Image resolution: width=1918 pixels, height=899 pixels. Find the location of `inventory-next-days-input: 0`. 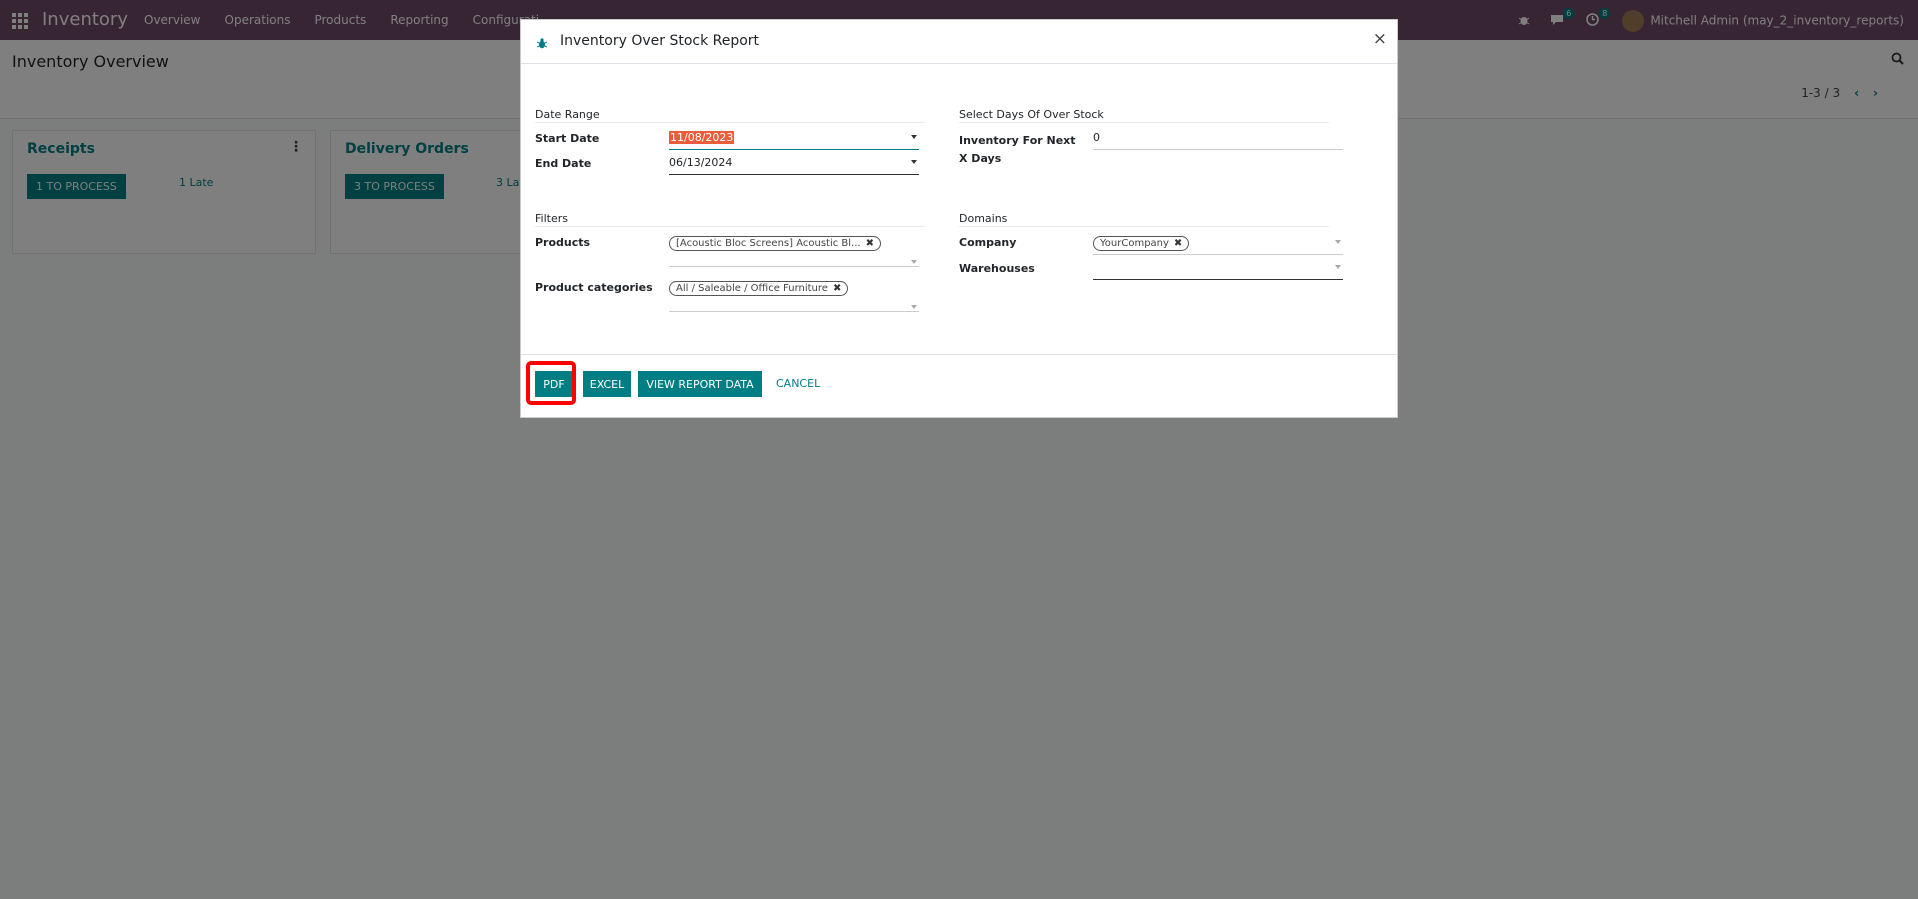

inventory-next-days-input: 0 is located at coordinates (1218, 140).